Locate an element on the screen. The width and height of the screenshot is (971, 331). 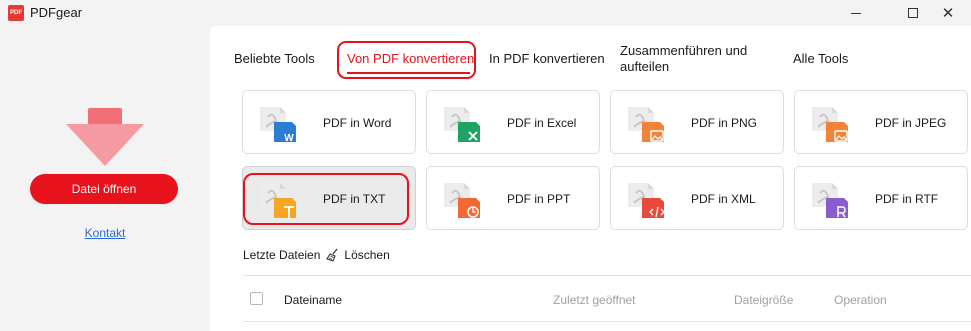
excel-icon is located at coordinates (462, 124).